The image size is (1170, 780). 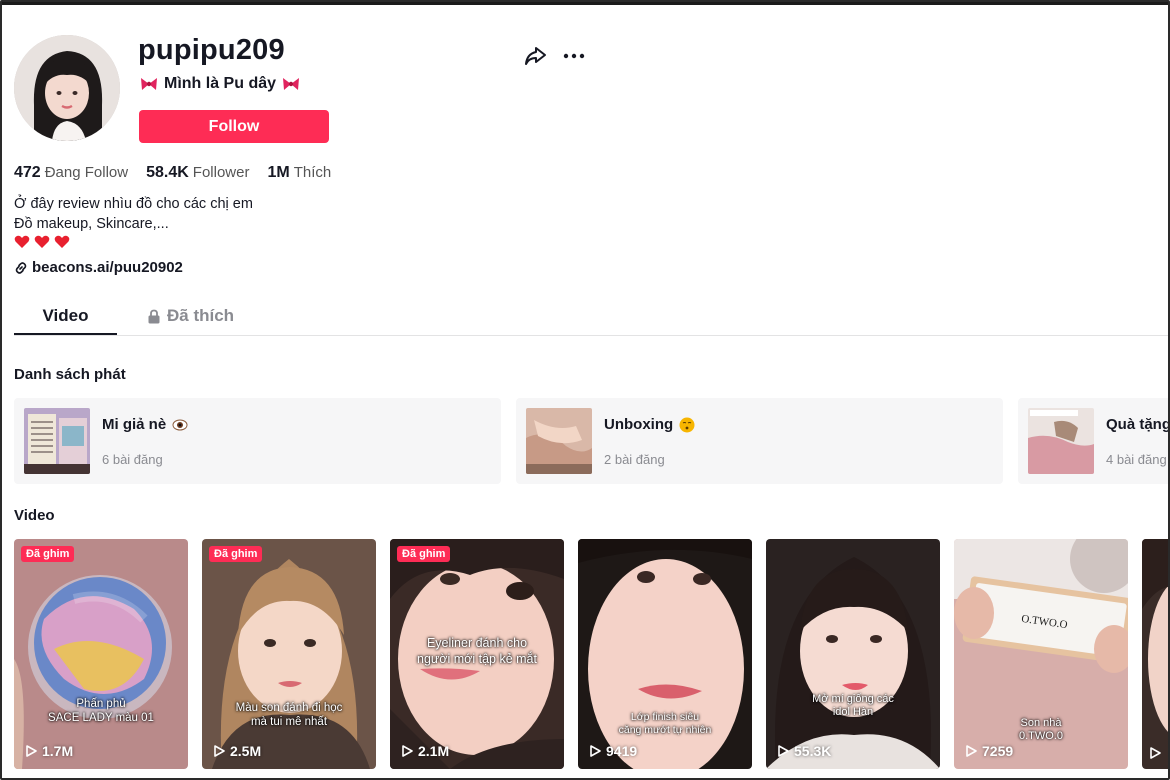 I want to click on video-card: Mở mí giống các idol Hàn 55.3K, so click(x=853, y=654).